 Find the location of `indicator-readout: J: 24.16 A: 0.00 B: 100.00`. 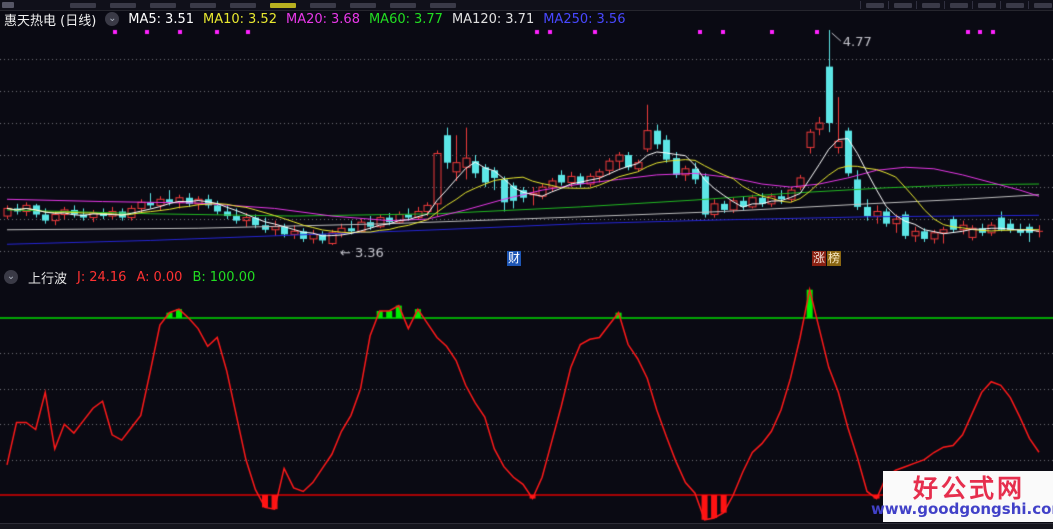

indicator-readout: J: 24.16 A: 0.00 B: 100.00 is located at coordinates (166, 277).